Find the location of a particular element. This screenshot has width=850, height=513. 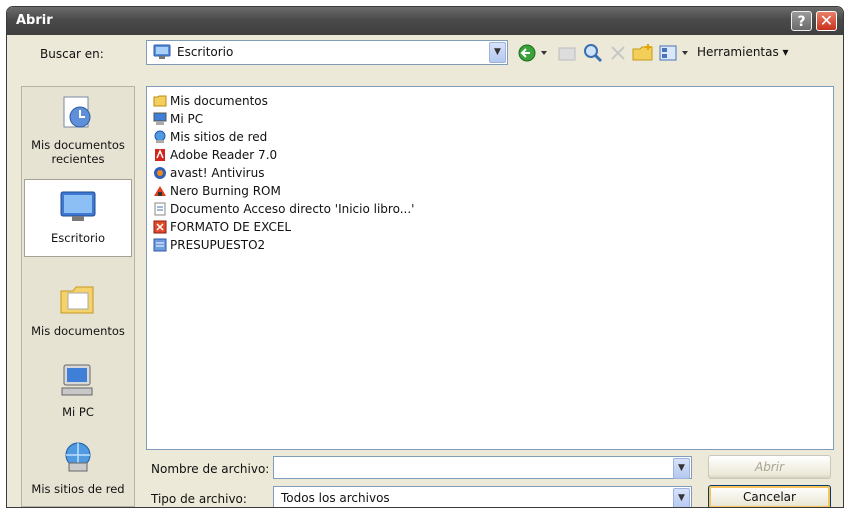

avast-icon is located at coordinates (160, 173).